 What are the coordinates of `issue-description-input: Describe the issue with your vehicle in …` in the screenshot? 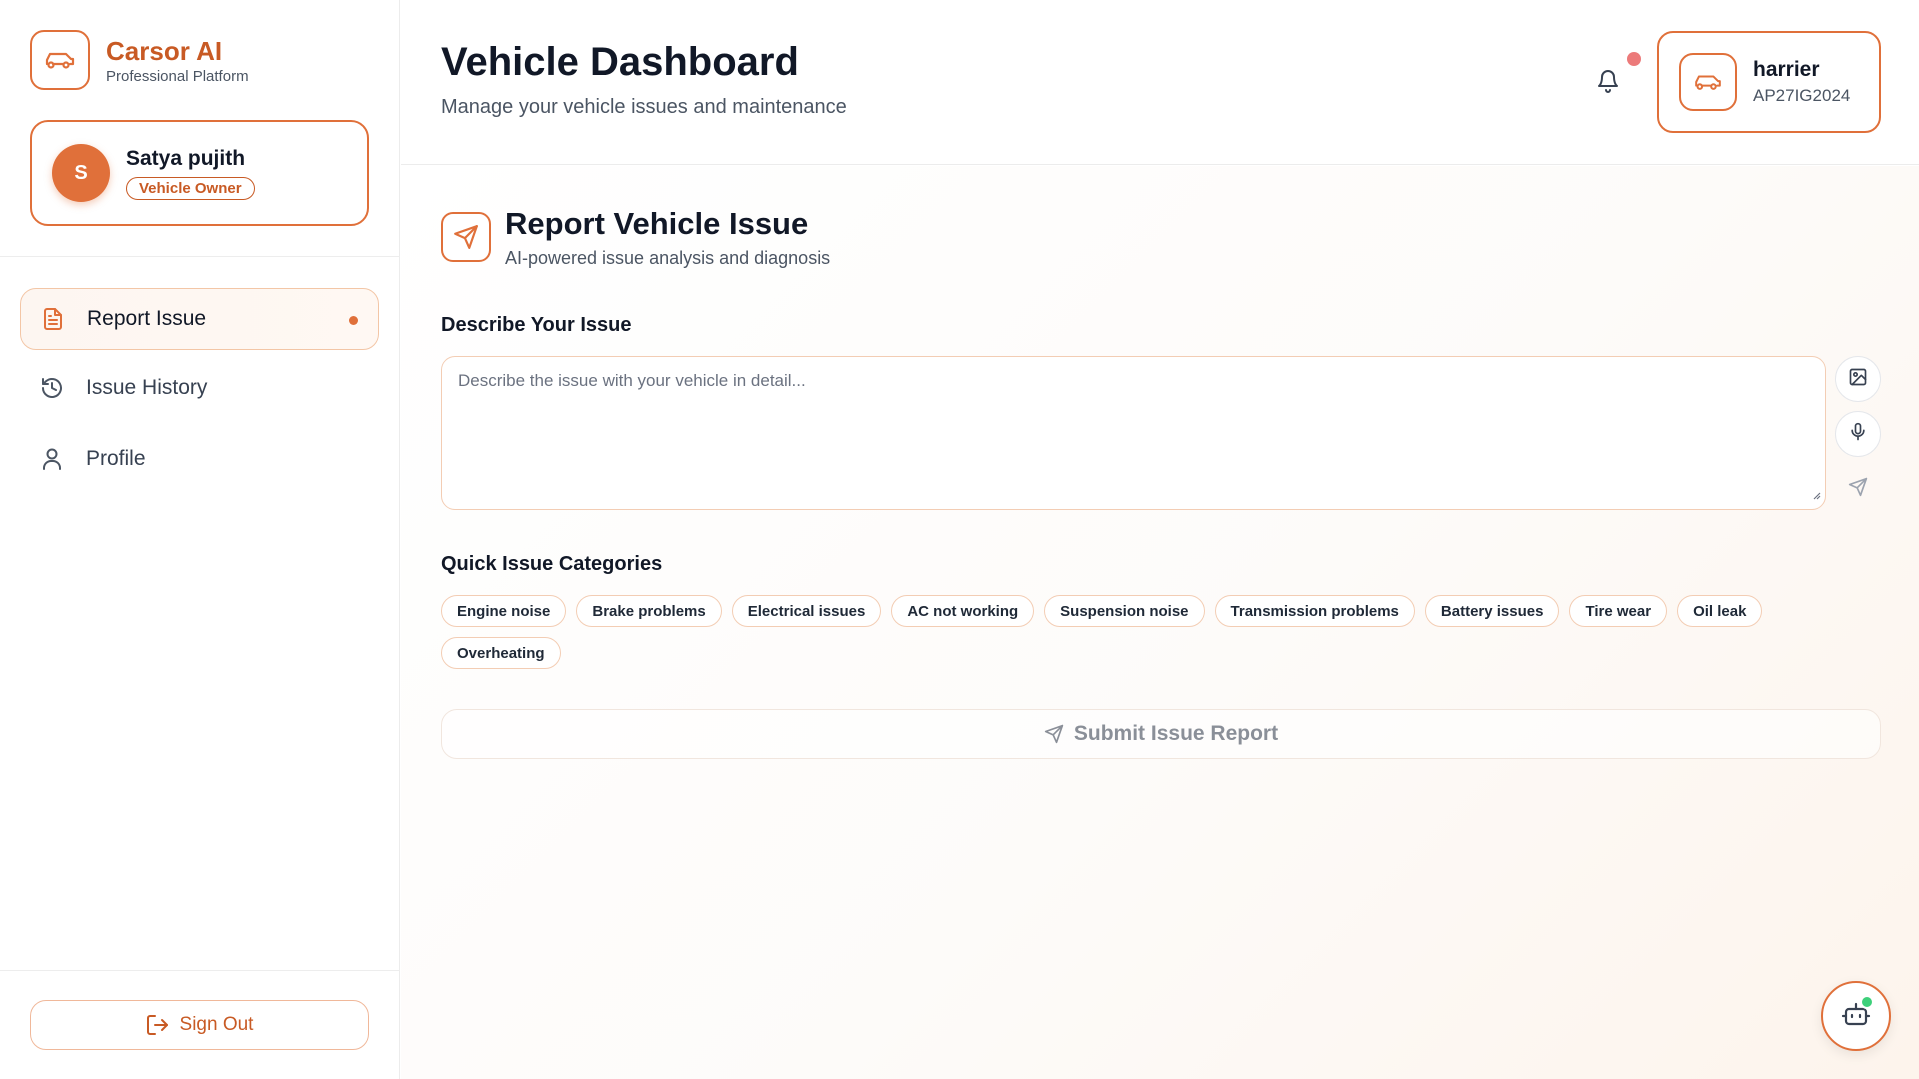 It's located at (1133, 433).